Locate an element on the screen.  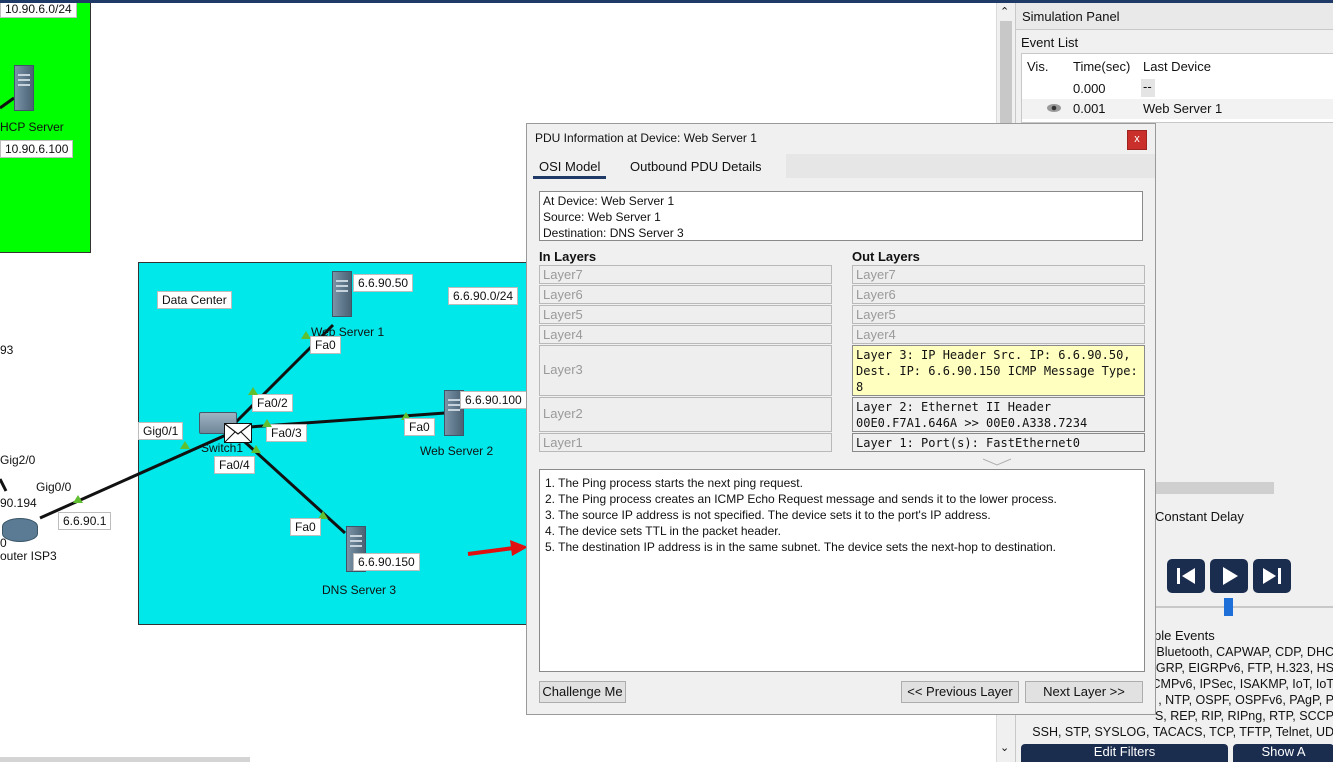
panel-scrollbar is located at coordinates (1215, 488).